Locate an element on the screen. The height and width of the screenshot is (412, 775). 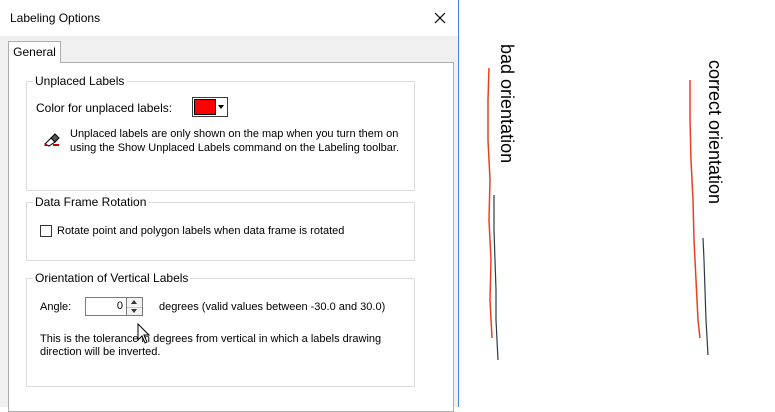
close-button is located at coordinates (440, 18).